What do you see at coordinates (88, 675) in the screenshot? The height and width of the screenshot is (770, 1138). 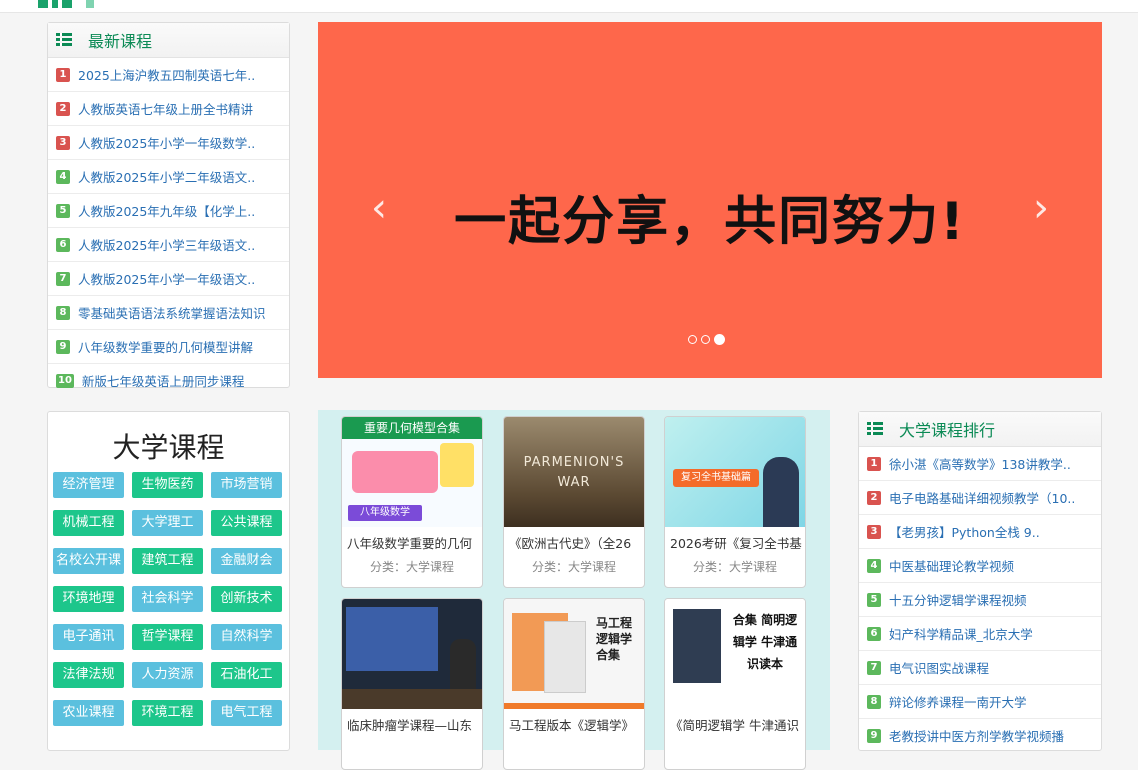 I see `category-button: 法律法规` at bounding box center [88, 675].